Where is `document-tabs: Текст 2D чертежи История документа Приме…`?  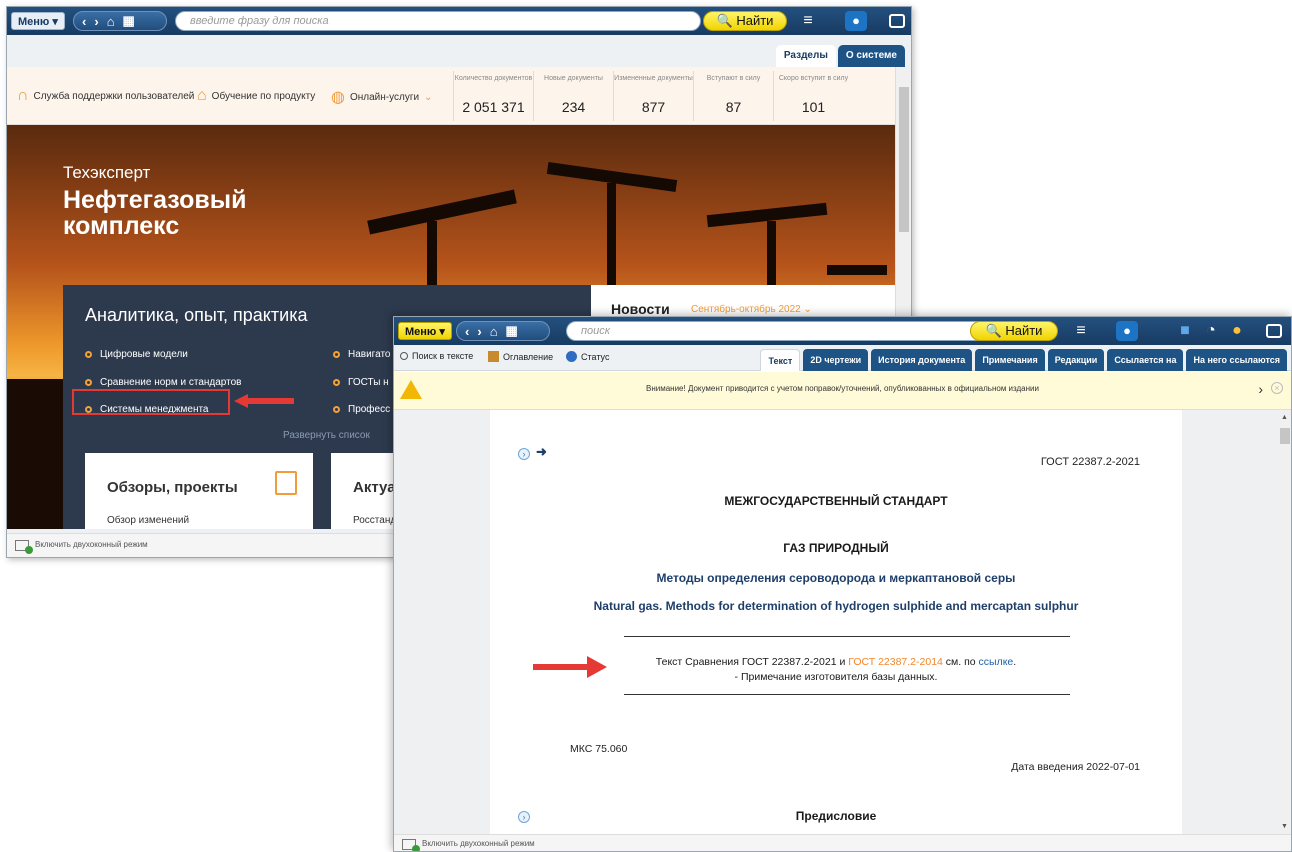
document-tabs: Текст 2D чертежи История документа Приме… is located at coordinates (1023, 360).